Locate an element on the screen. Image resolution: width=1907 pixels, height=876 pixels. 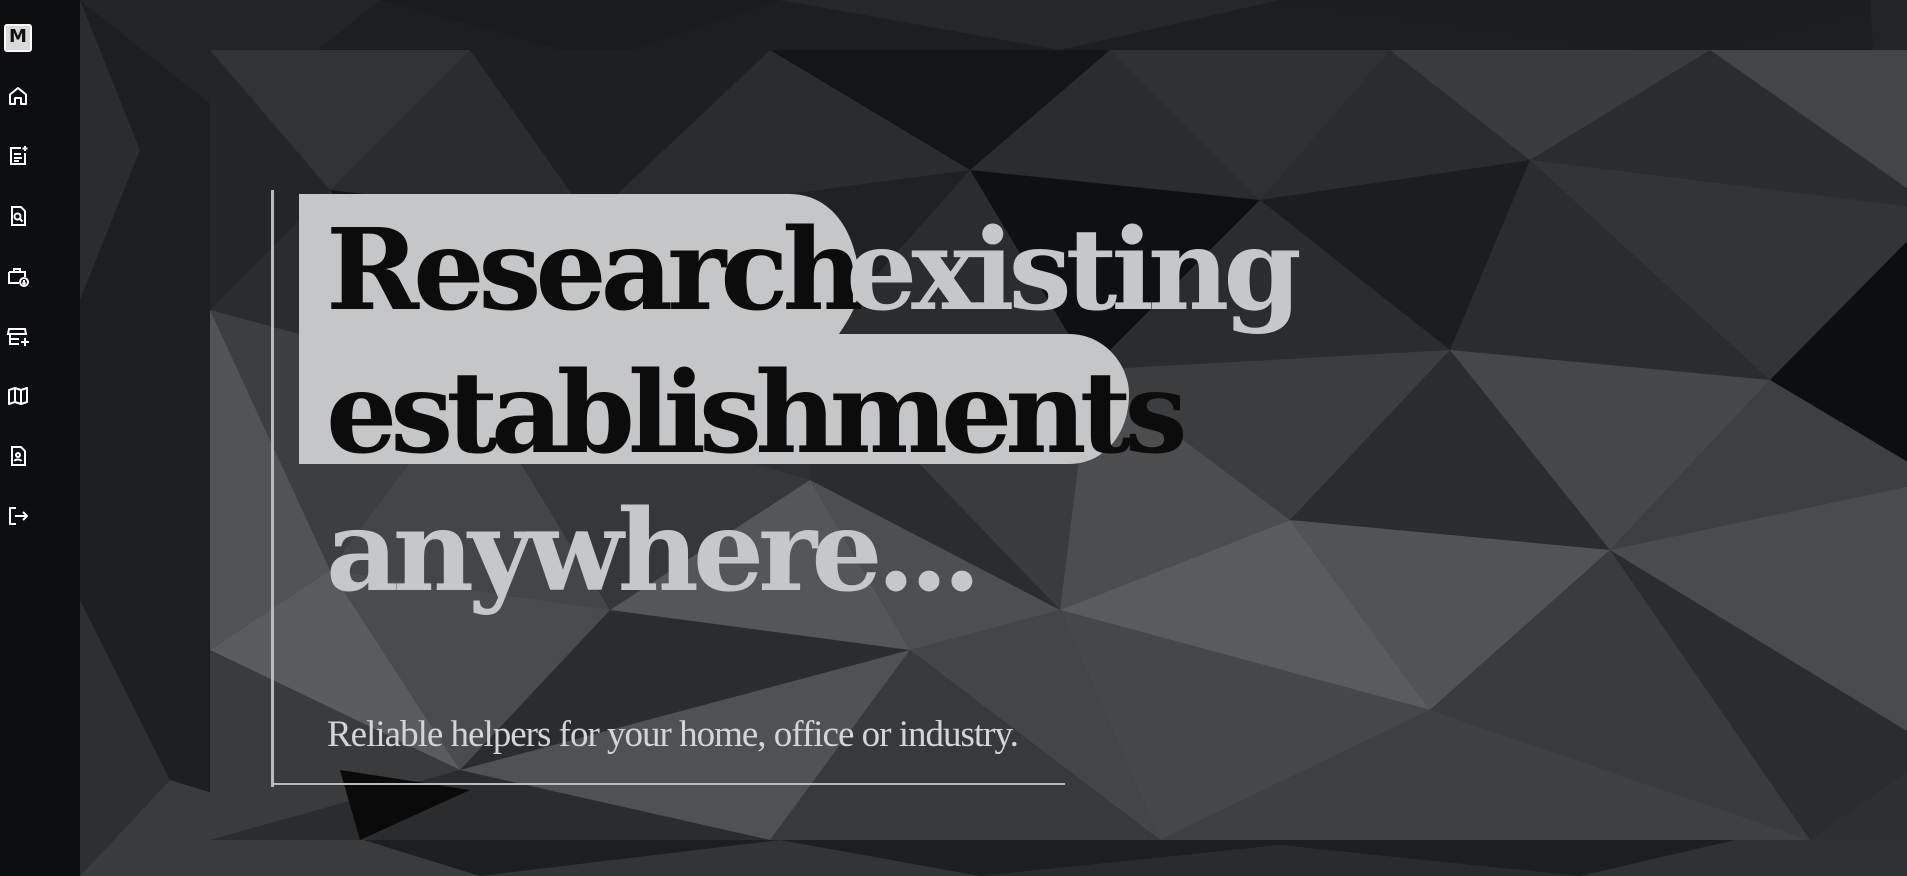
sidebar-item-notes is located at coordinates (18, 156).